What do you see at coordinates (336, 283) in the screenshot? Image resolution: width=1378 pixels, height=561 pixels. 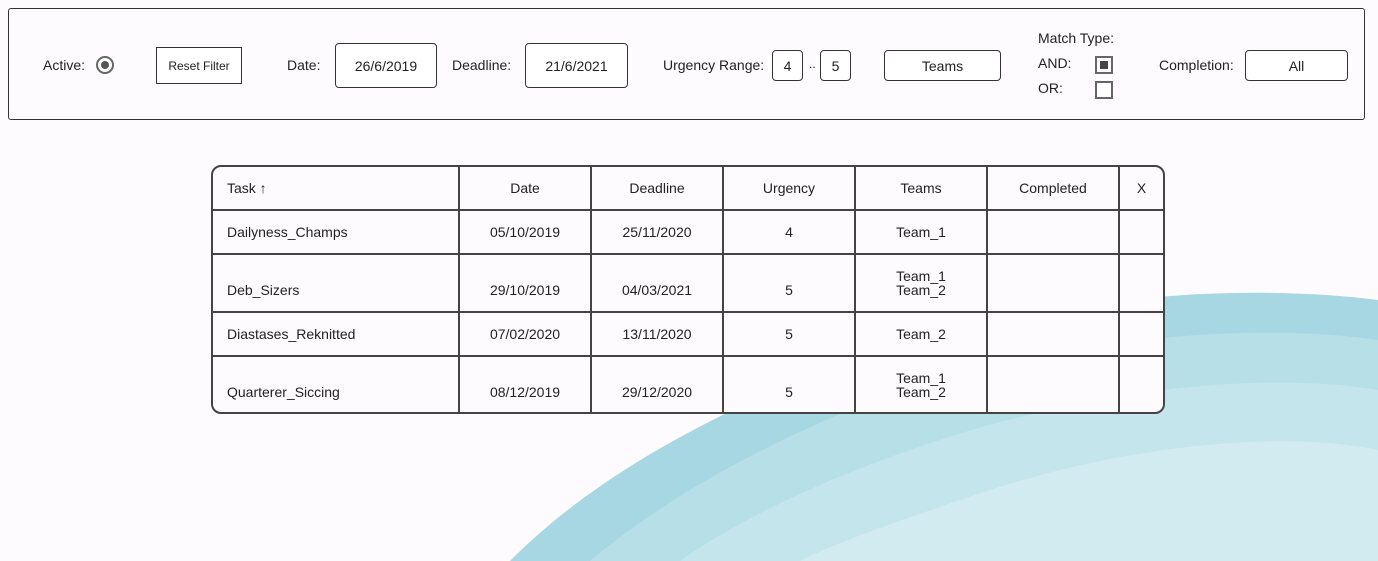 I see `cell-task: Deb_Sizers` at bounding box center [336, 283].